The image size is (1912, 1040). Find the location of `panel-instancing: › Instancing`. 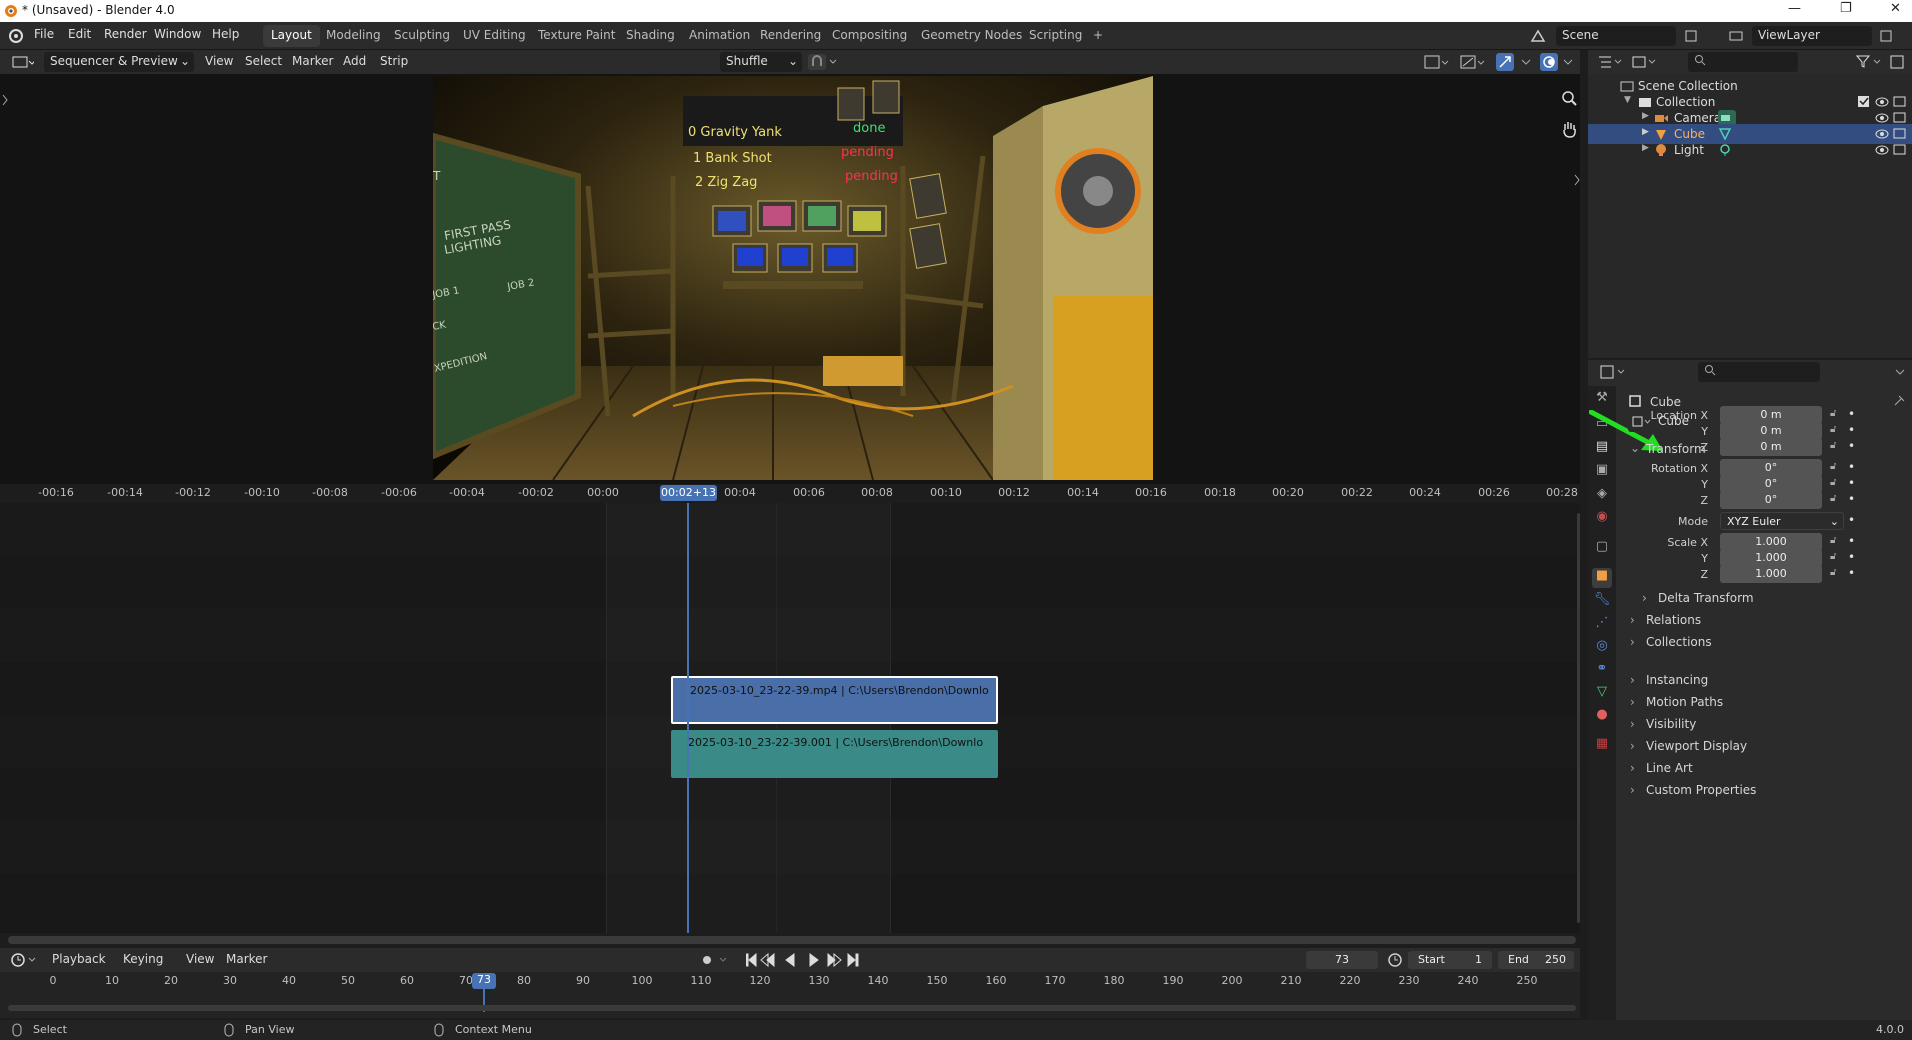

panel-instancing: › Instancing is located at coordinates (1766, 680).